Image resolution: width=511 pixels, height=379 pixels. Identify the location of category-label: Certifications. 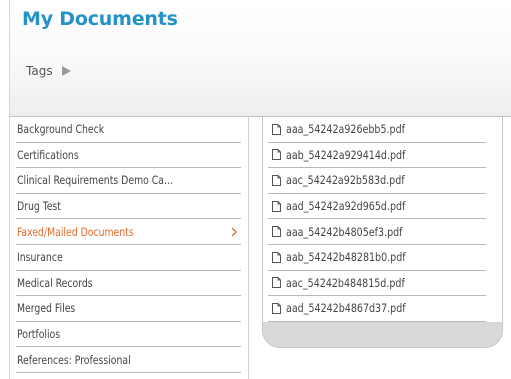
(48, 154).